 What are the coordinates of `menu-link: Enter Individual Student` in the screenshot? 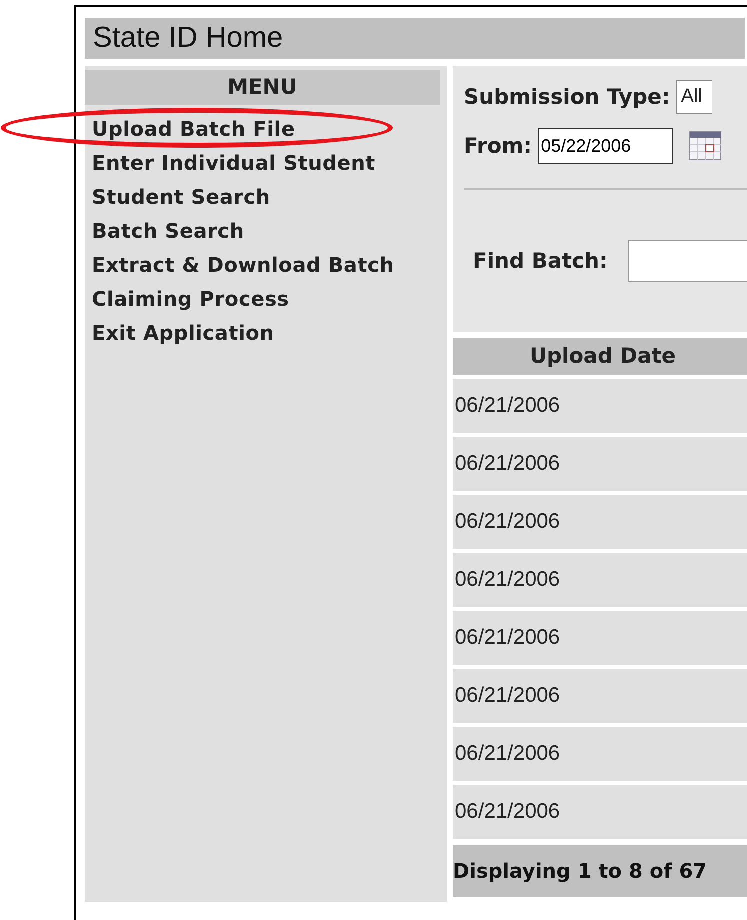 It's located at (234, 163).